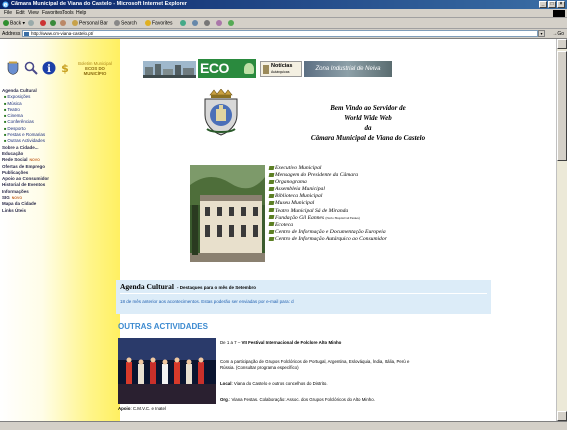 The width and height of the screenshot is (567, 430). Describe the element at coordinates (541, 33) in the screenshot. I see `address-dropdown-icon: ▾` at that location.